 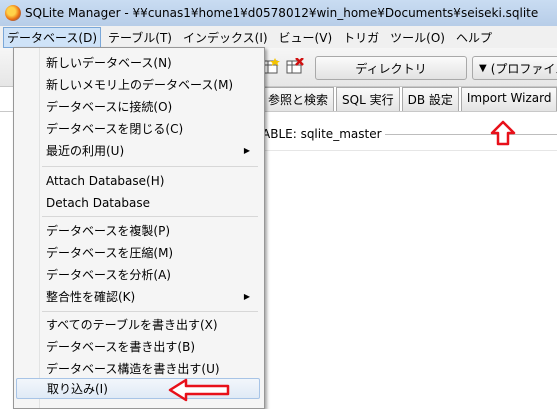 What do you see at coordinates (138, 368) in the screenshot?
I see `menu-item-export-structure: データベース構造を書き出す(U)` at bounding box center [138, 368].